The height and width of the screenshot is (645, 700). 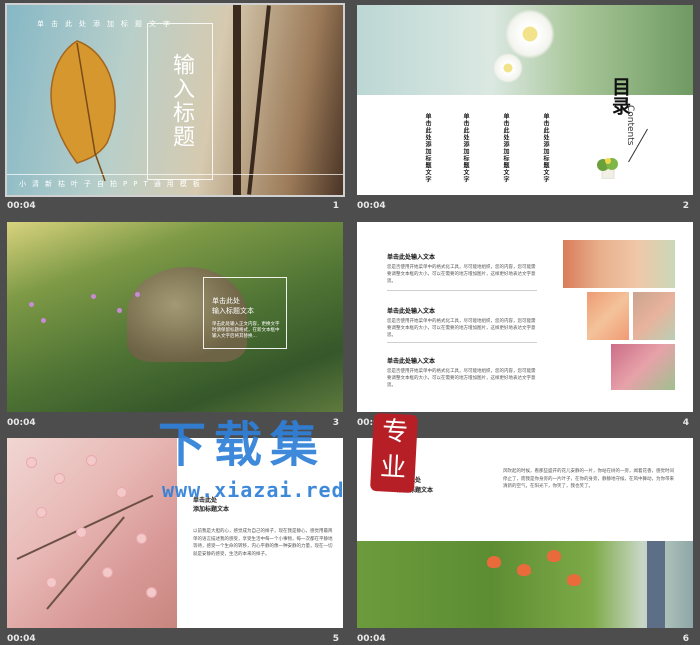 I want to click on toc-heading-en: Contents, so click(x=630, y=125).